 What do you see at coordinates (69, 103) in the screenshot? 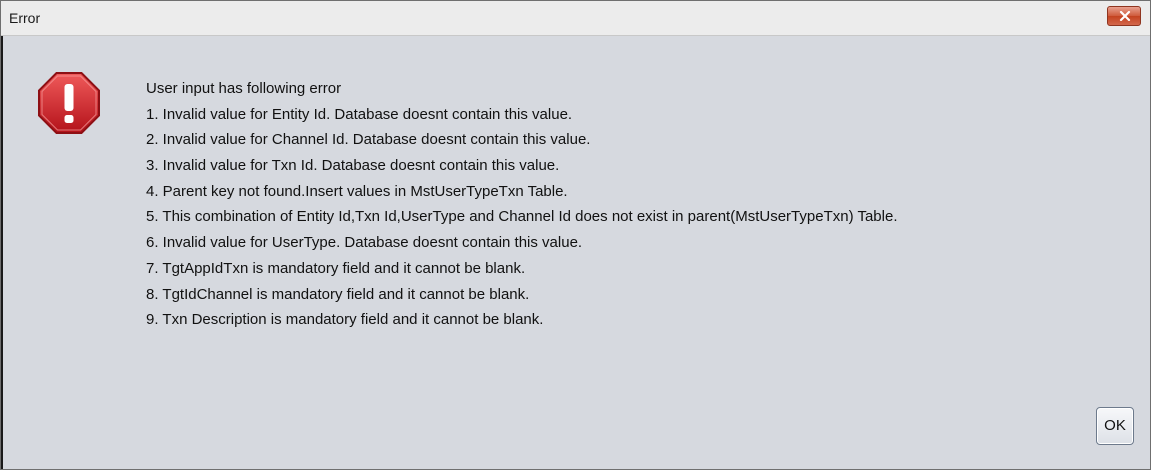
I see `error-octagon-icon` at bounding box center [69, 103].